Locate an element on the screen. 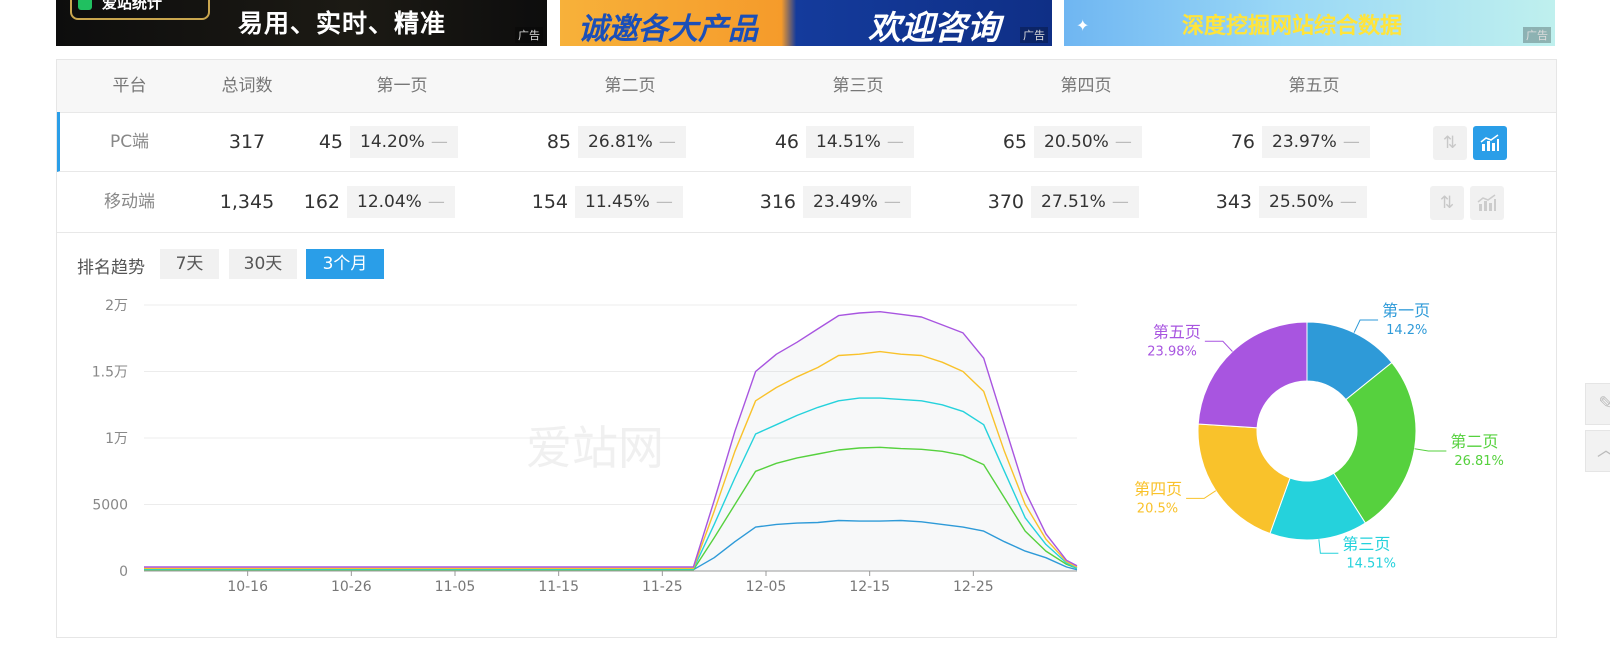 This screenshot has width=1610, height=647. col-page5: 第五页 is located at coordinates (1314, 86).